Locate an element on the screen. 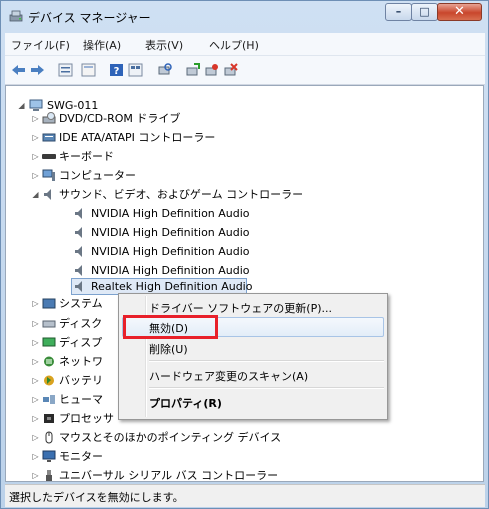 The width and height of the screenshot is (489, 509). display-adapter-icon is located at coordinates (49, 342).